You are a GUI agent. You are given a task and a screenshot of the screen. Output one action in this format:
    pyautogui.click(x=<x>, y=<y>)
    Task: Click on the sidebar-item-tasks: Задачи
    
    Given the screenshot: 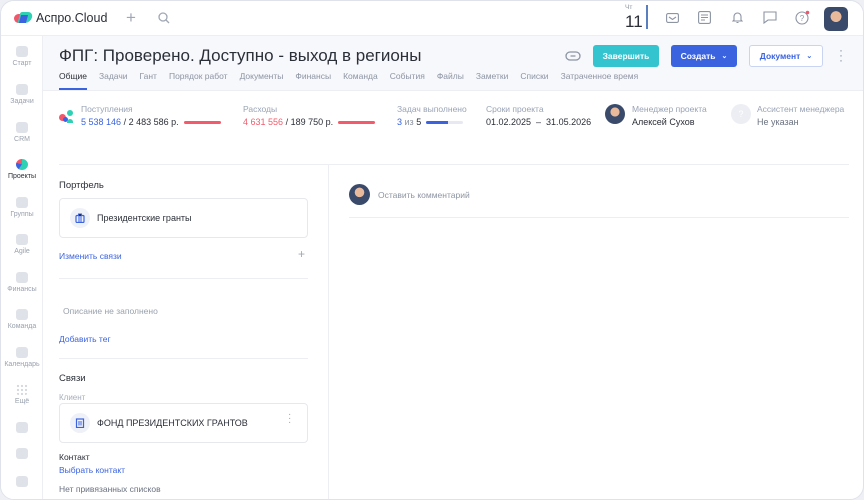 What is the action you would take?
    pyautogui.click(x=22, y=94)
    